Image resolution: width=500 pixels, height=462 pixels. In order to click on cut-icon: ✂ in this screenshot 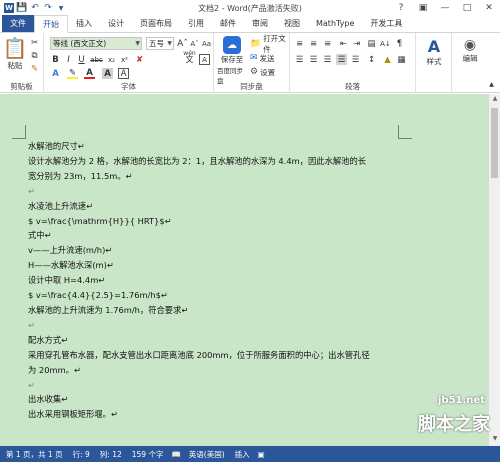, I will do `click(34, 42)`.